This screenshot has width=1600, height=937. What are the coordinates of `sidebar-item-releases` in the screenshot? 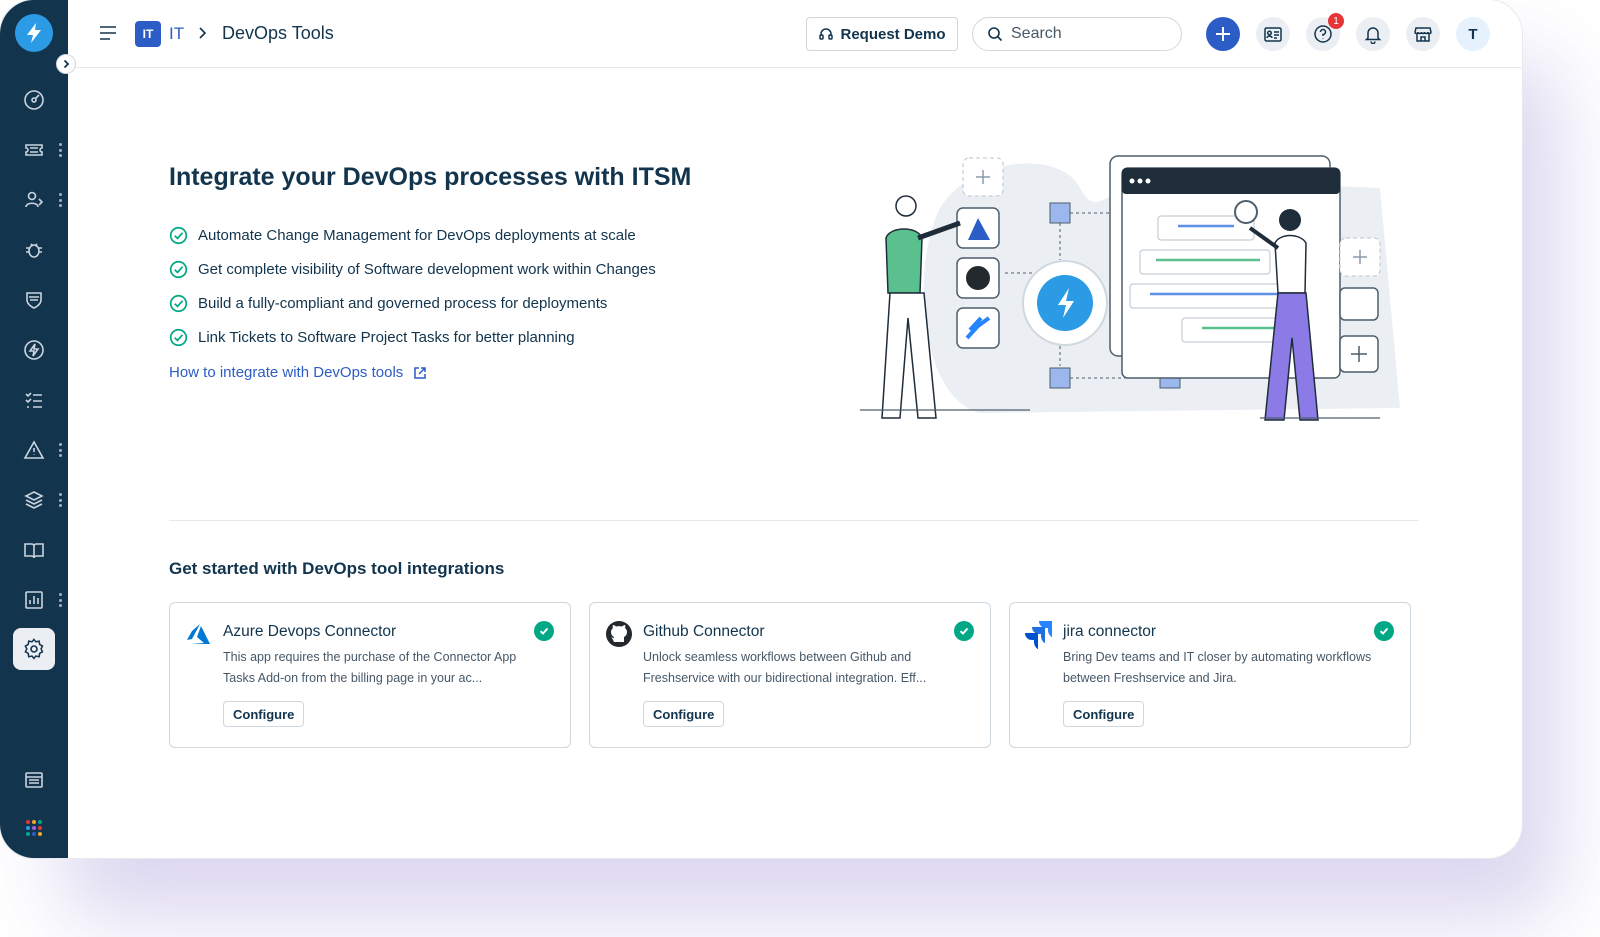 It's located at (34, 350).